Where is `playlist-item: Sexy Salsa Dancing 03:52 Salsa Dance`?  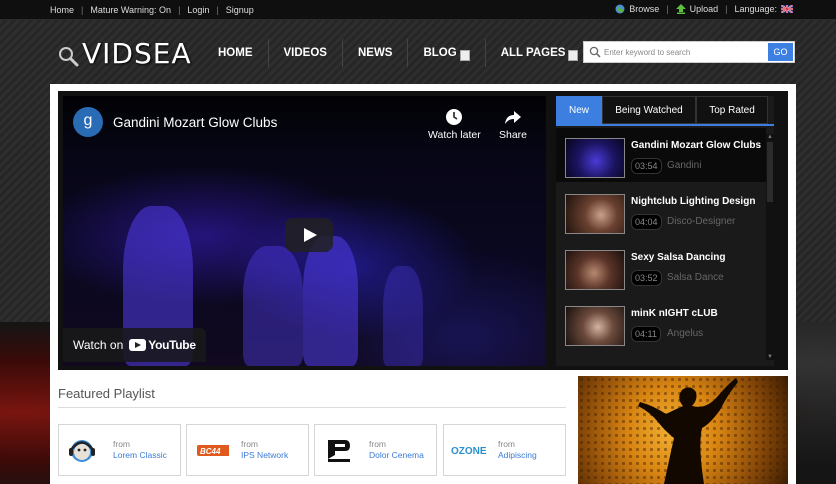 playlist-item: Sexy Salsa Dancing 03:52 Salsa Dance is located at coordinates (661, 267).